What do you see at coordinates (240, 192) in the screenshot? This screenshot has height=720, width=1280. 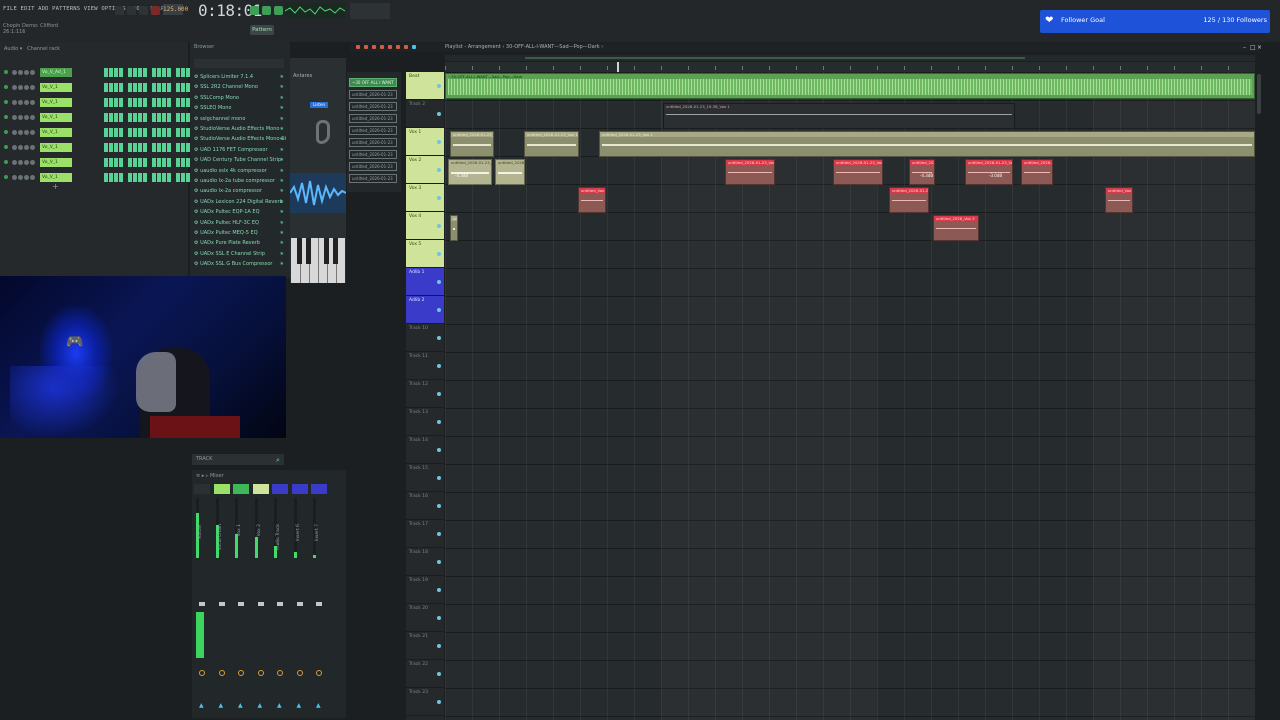 I see `browser-item: ⚙ uaudio lx-2a compressor ★` at bounding box center [240, 192].